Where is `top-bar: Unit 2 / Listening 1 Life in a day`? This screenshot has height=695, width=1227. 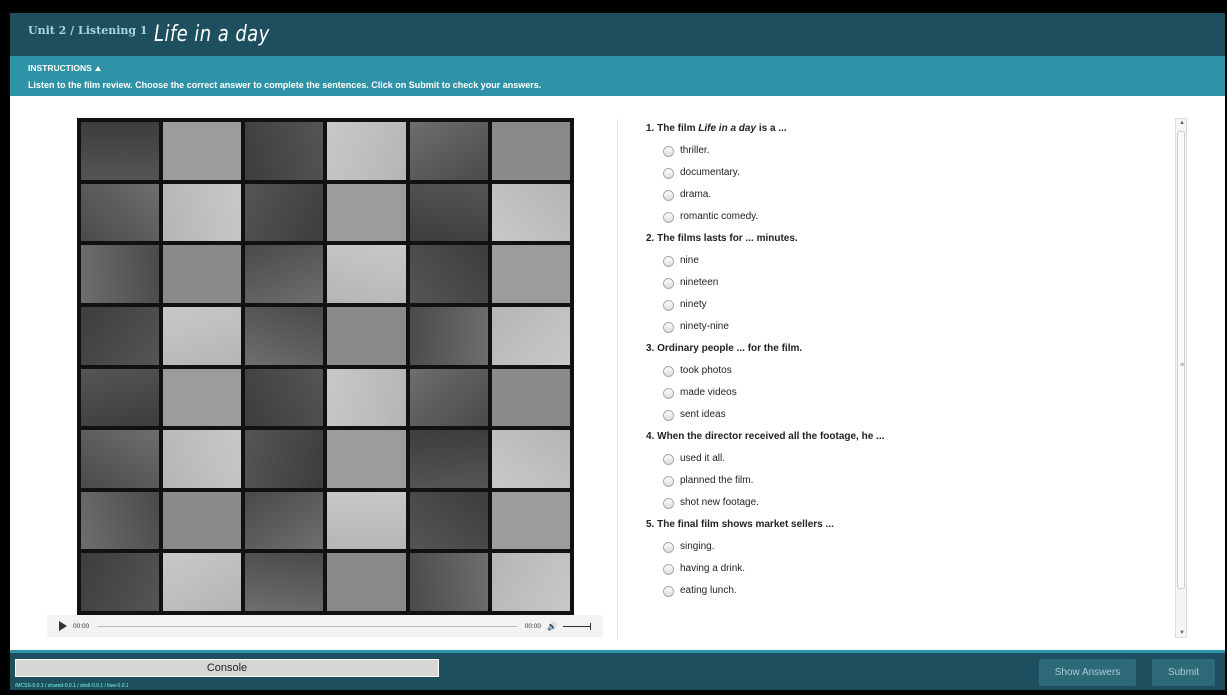
top-bar: Unit 2 / Listening 1 Life in a day is located at coordinates (617, 34).